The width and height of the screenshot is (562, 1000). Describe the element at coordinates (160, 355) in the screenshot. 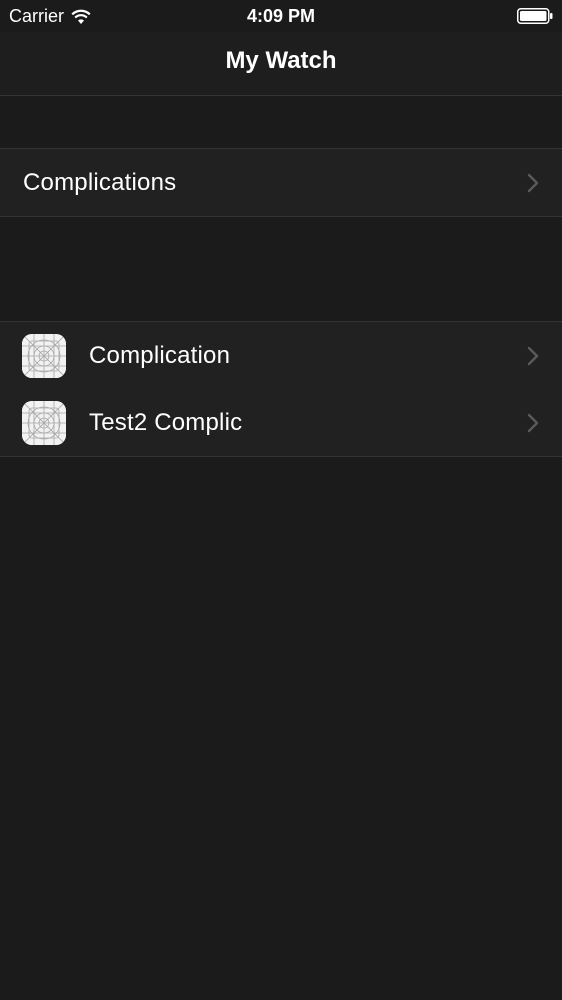

I see `list-item-label: Complication` at that location.